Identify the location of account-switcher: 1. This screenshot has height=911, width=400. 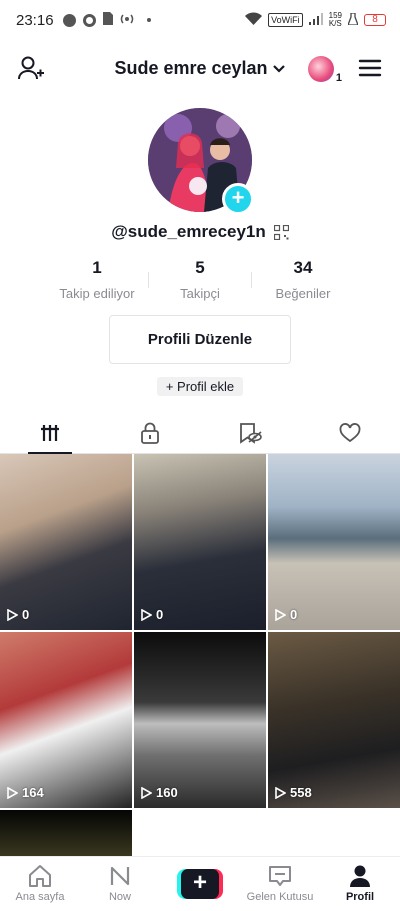
(325, 69).